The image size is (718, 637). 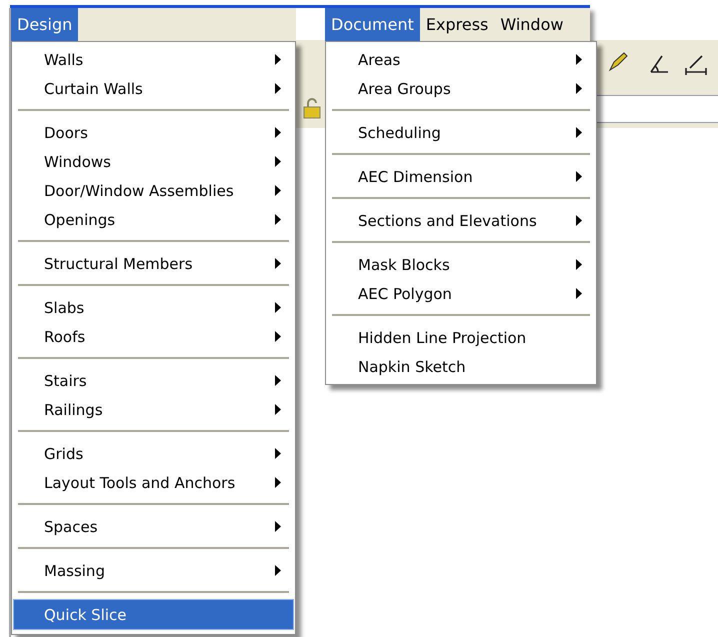 What do you see at coordinates (461, 88) in the screenshot?
I see `menu-item: Area Groups` at bounding box center [461, 88].